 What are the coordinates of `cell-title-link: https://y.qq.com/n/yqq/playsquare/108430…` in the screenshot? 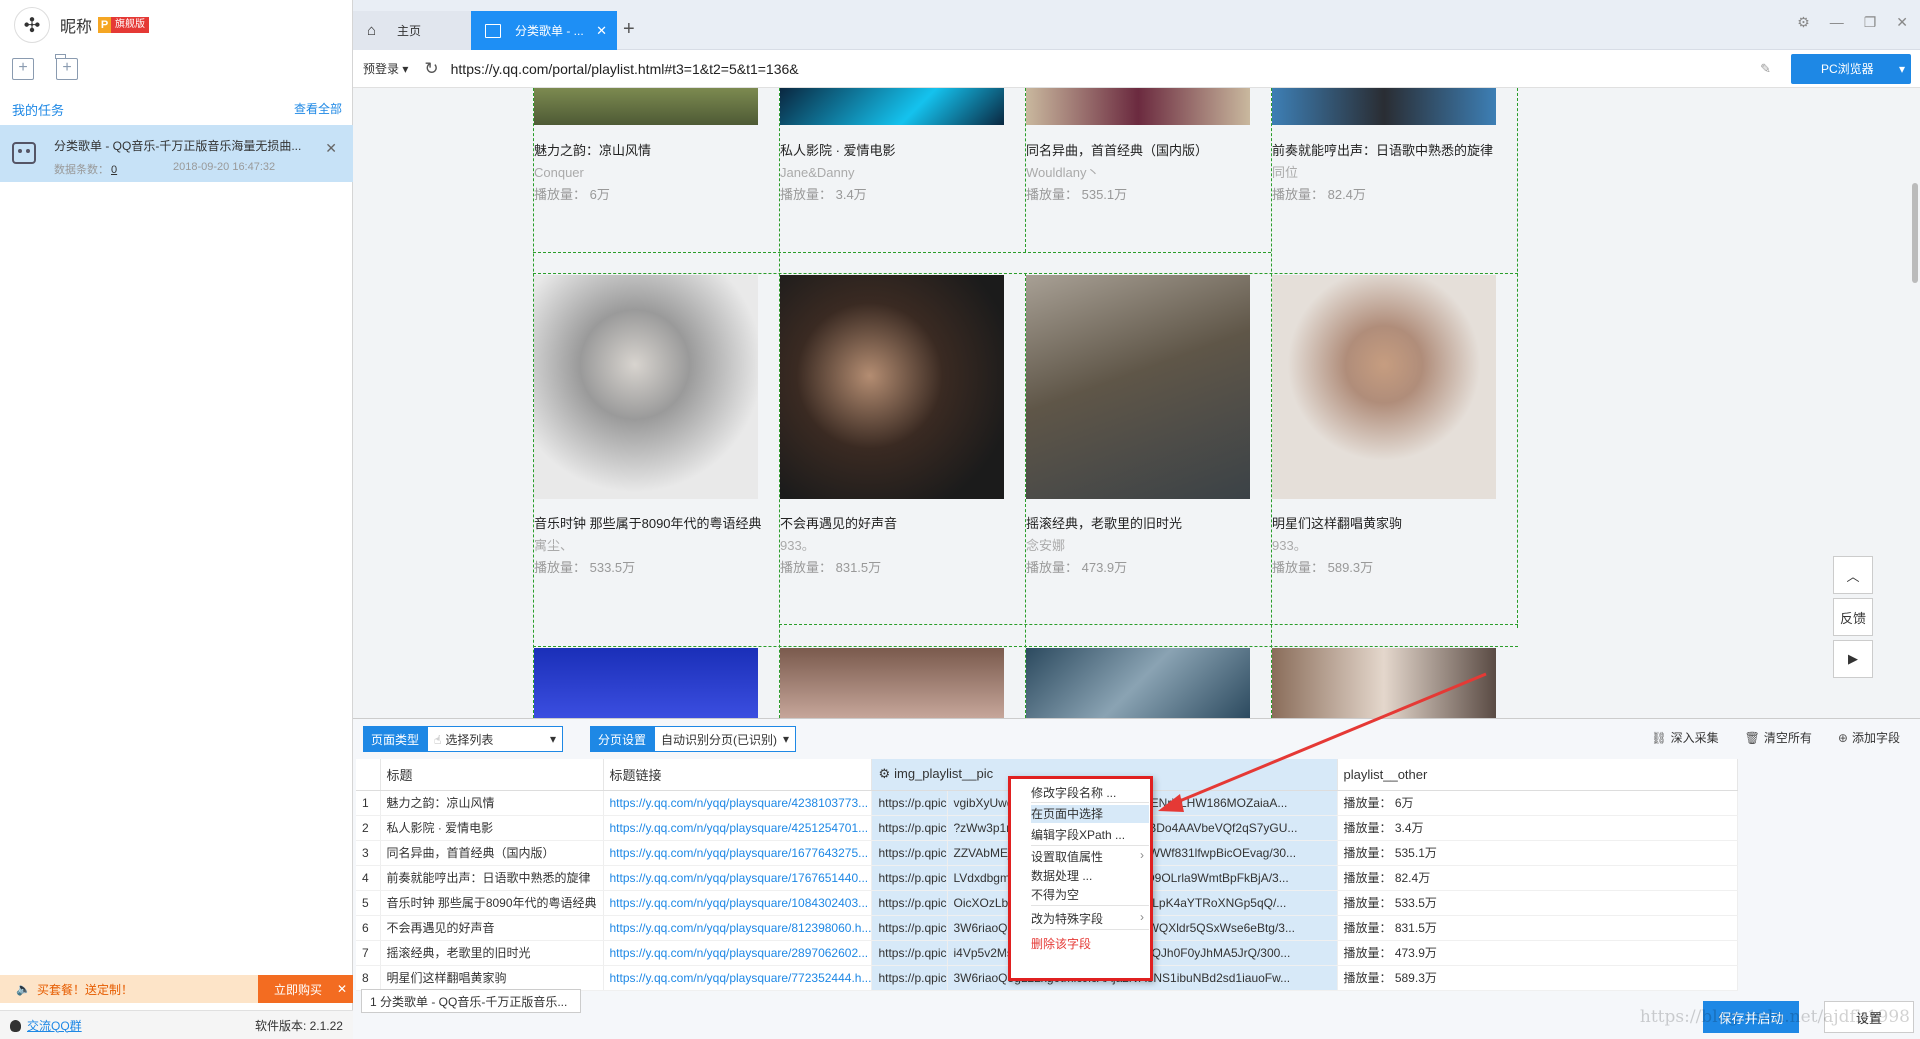 It's located at (738, 903).